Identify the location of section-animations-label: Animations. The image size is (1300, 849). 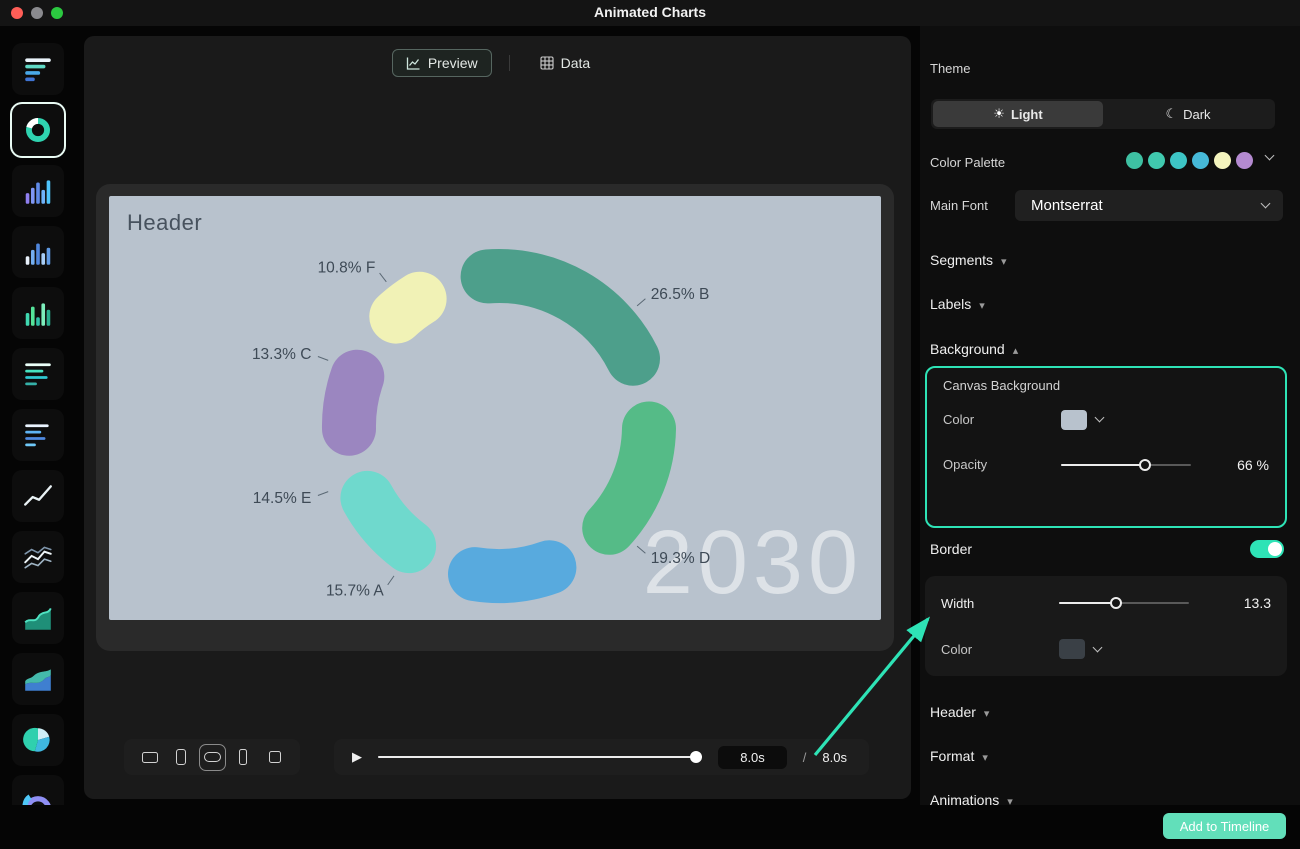
(965, 798).